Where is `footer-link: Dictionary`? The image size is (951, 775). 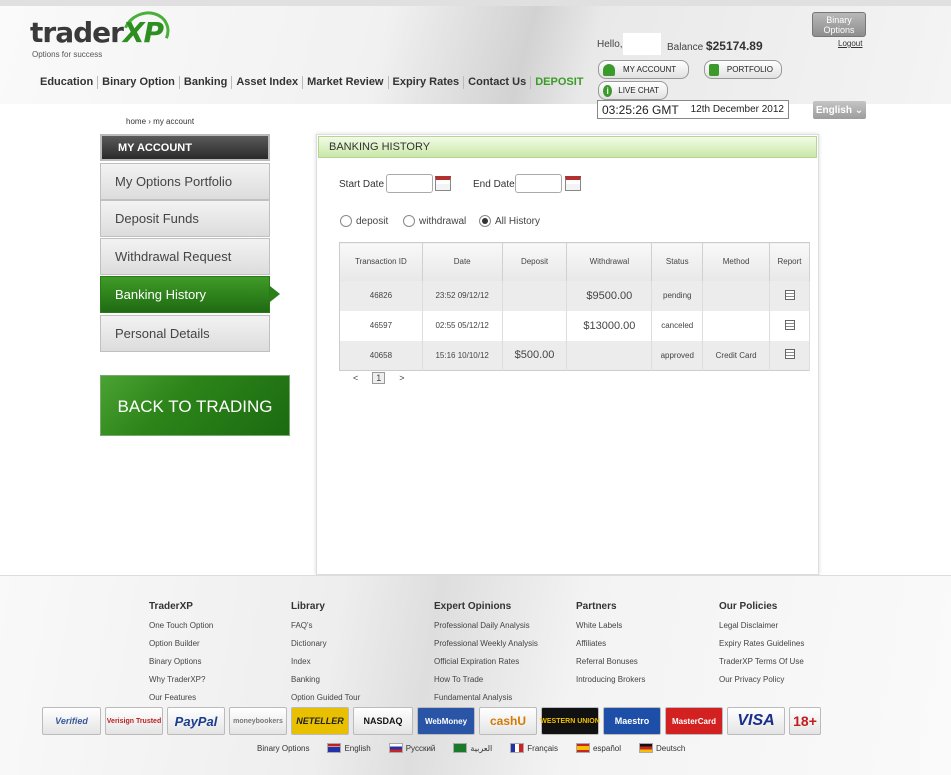
footer-link: Dictionary is located at coordinates (325, 644).